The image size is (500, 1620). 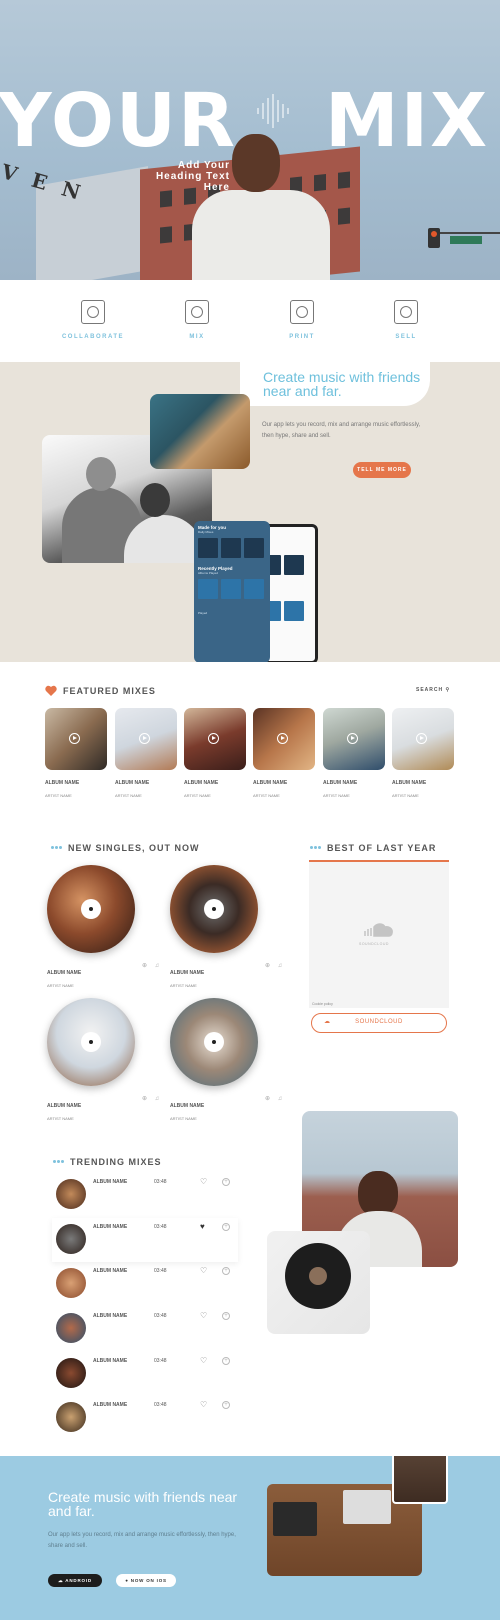 What do you see at coordinates (466, 240) in the screenshot?
I see `street-sign` at bounding box center [466, 240].